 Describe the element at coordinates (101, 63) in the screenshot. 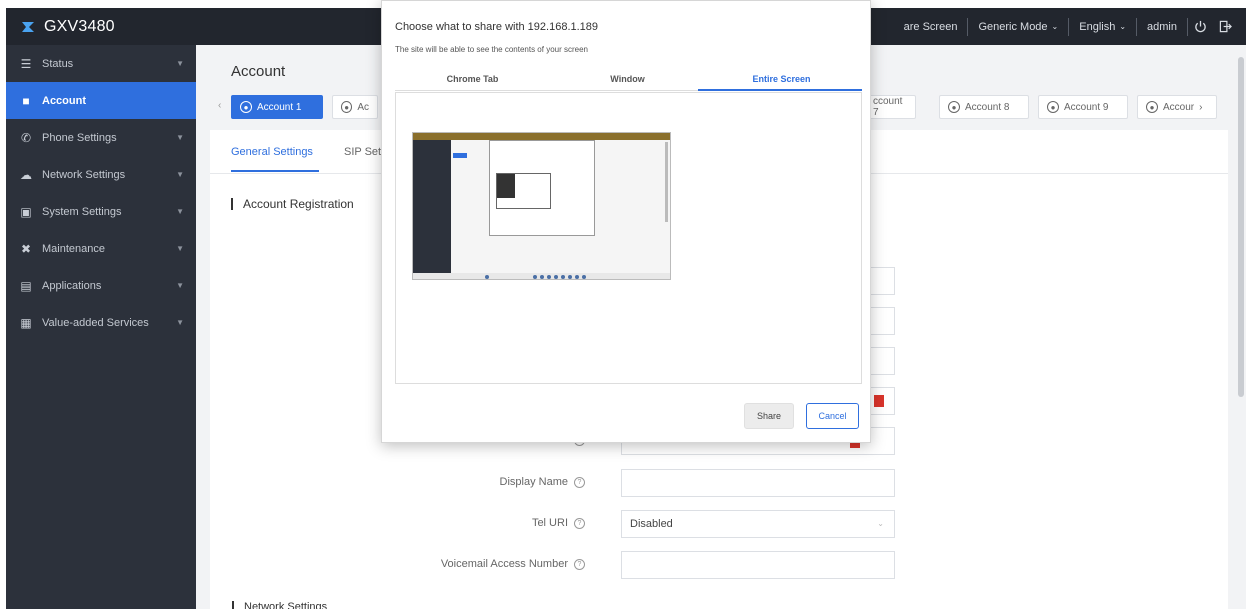

I see `sidebar-item-status: ☰ Status ▼` at that location.